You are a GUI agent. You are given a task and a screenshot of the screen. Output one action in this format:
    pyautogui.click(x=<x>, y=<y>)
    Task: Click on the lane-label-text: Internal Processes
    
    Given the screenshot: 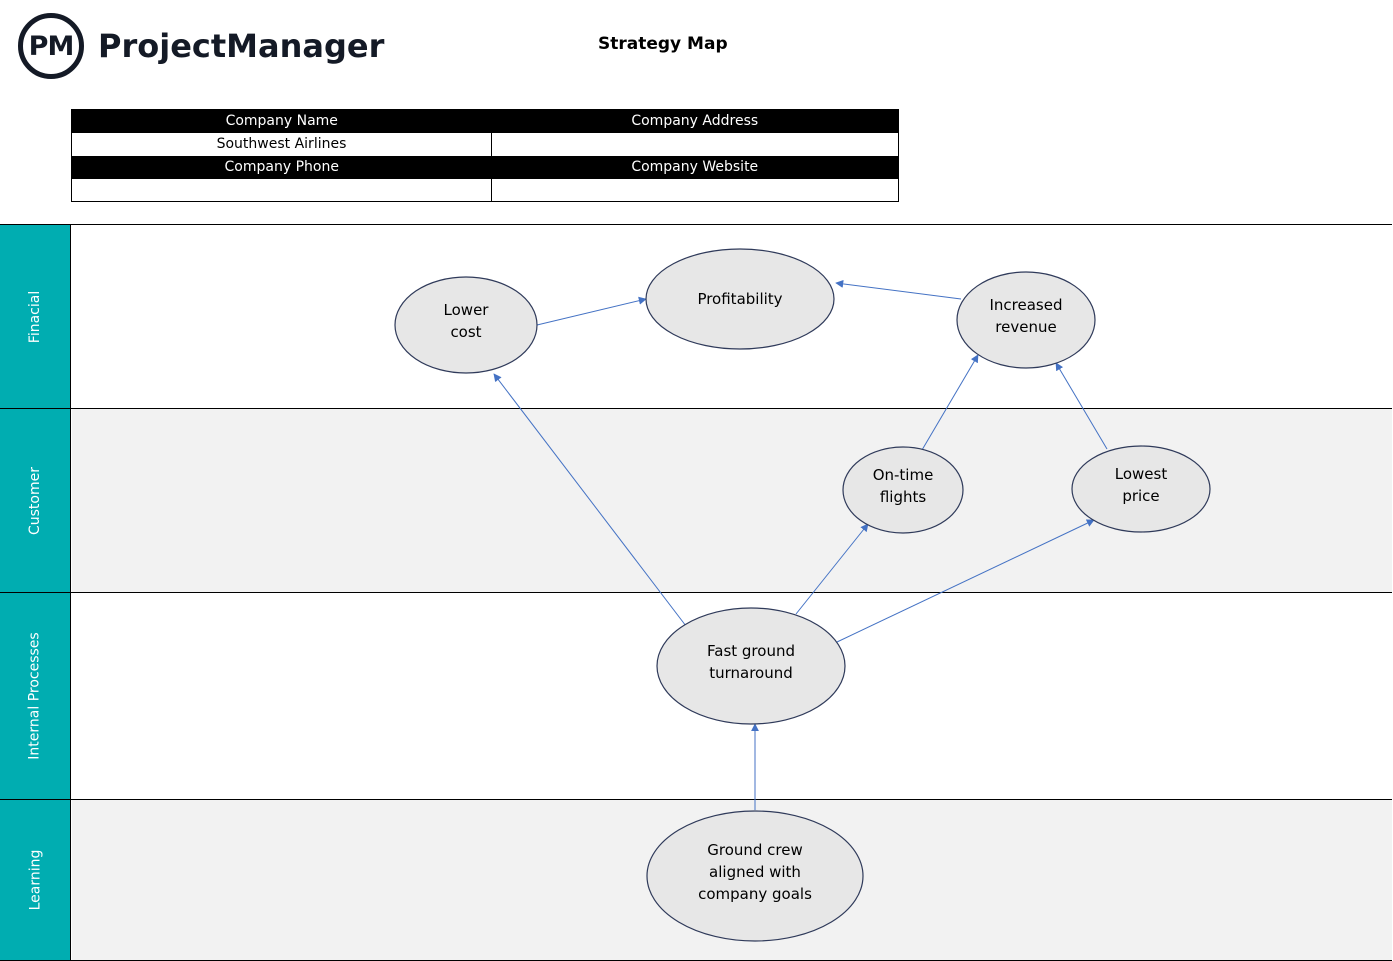 What is the action you would take?
    pyautogui.click(x=35, y=696)
    